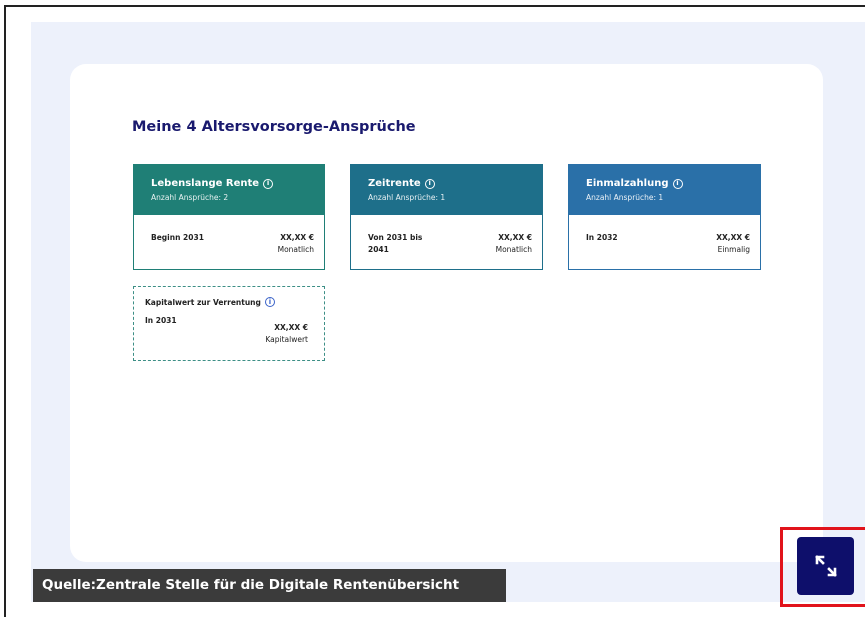 The width and height of the screenshot is (865, 617). What do you see at coordinates (733, 249) in the screenshot?
I see `claim-period: Einmalig` at bounding box center [733, 249].